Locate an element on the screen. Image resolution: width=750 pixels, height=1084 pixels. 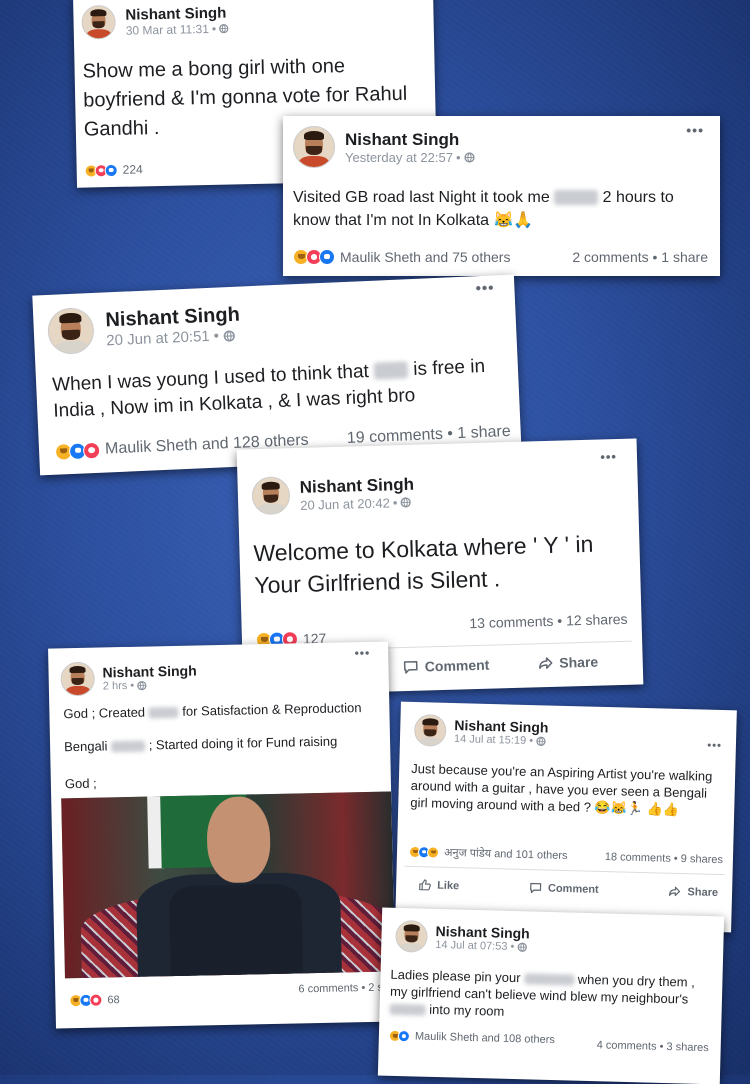
post-time: 2 hrs is located at coordinates (115, 686).